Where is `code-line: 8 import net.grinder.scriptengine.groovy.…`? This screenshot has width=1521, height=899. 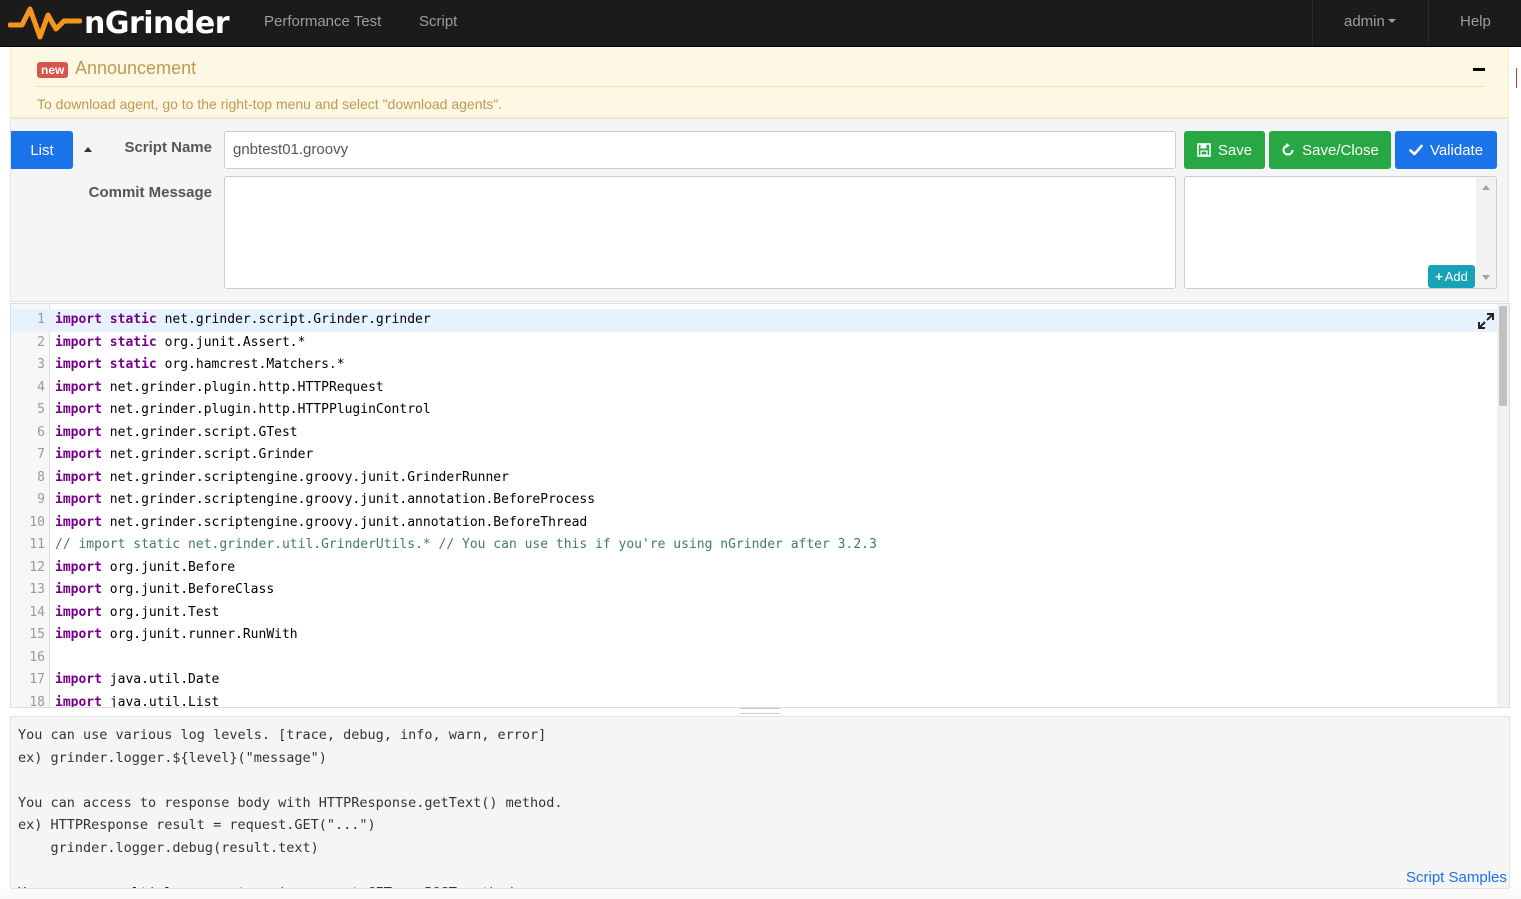
code-line: 8 import net.grinder.scriptengine.groovy.… is located at coordinates (755, 478).